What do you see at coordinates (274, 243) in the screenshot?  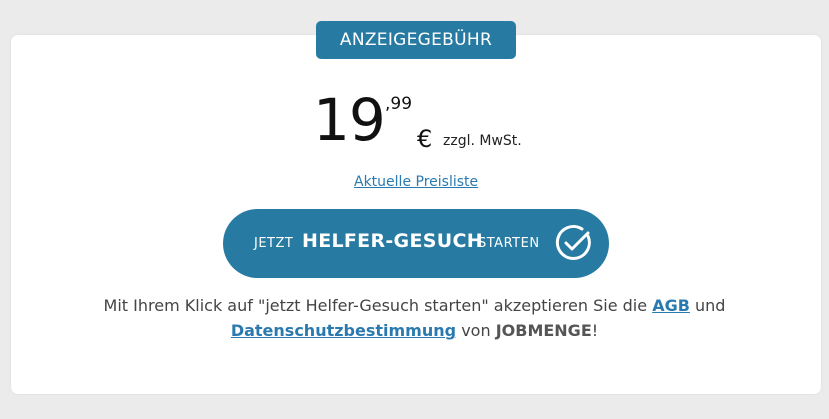 I see `cta-prefix: JETZT` at bounding box center [274, 243].